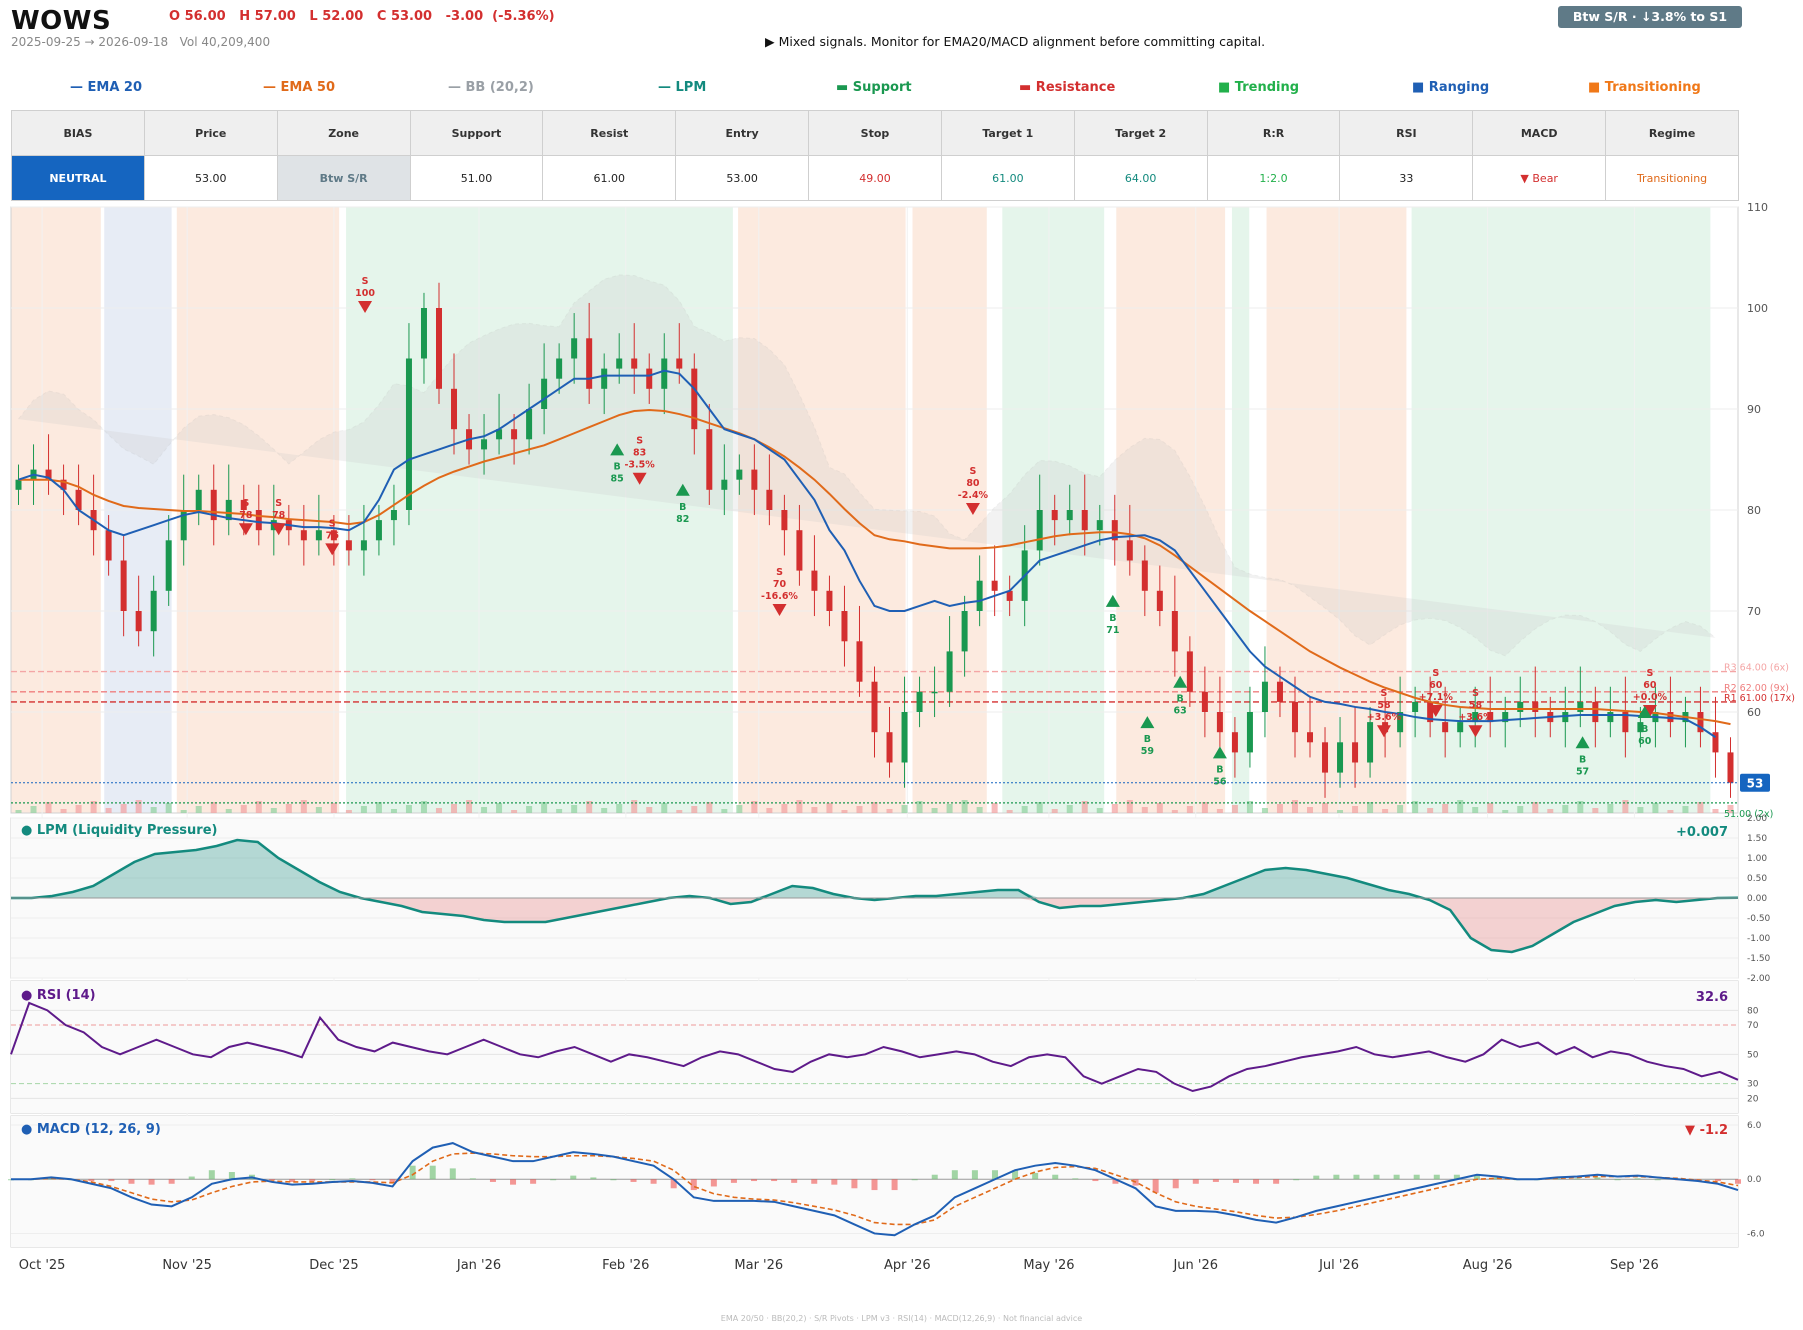  I want to click on lpm-tick-label: 1.50, so click(1757, 839).